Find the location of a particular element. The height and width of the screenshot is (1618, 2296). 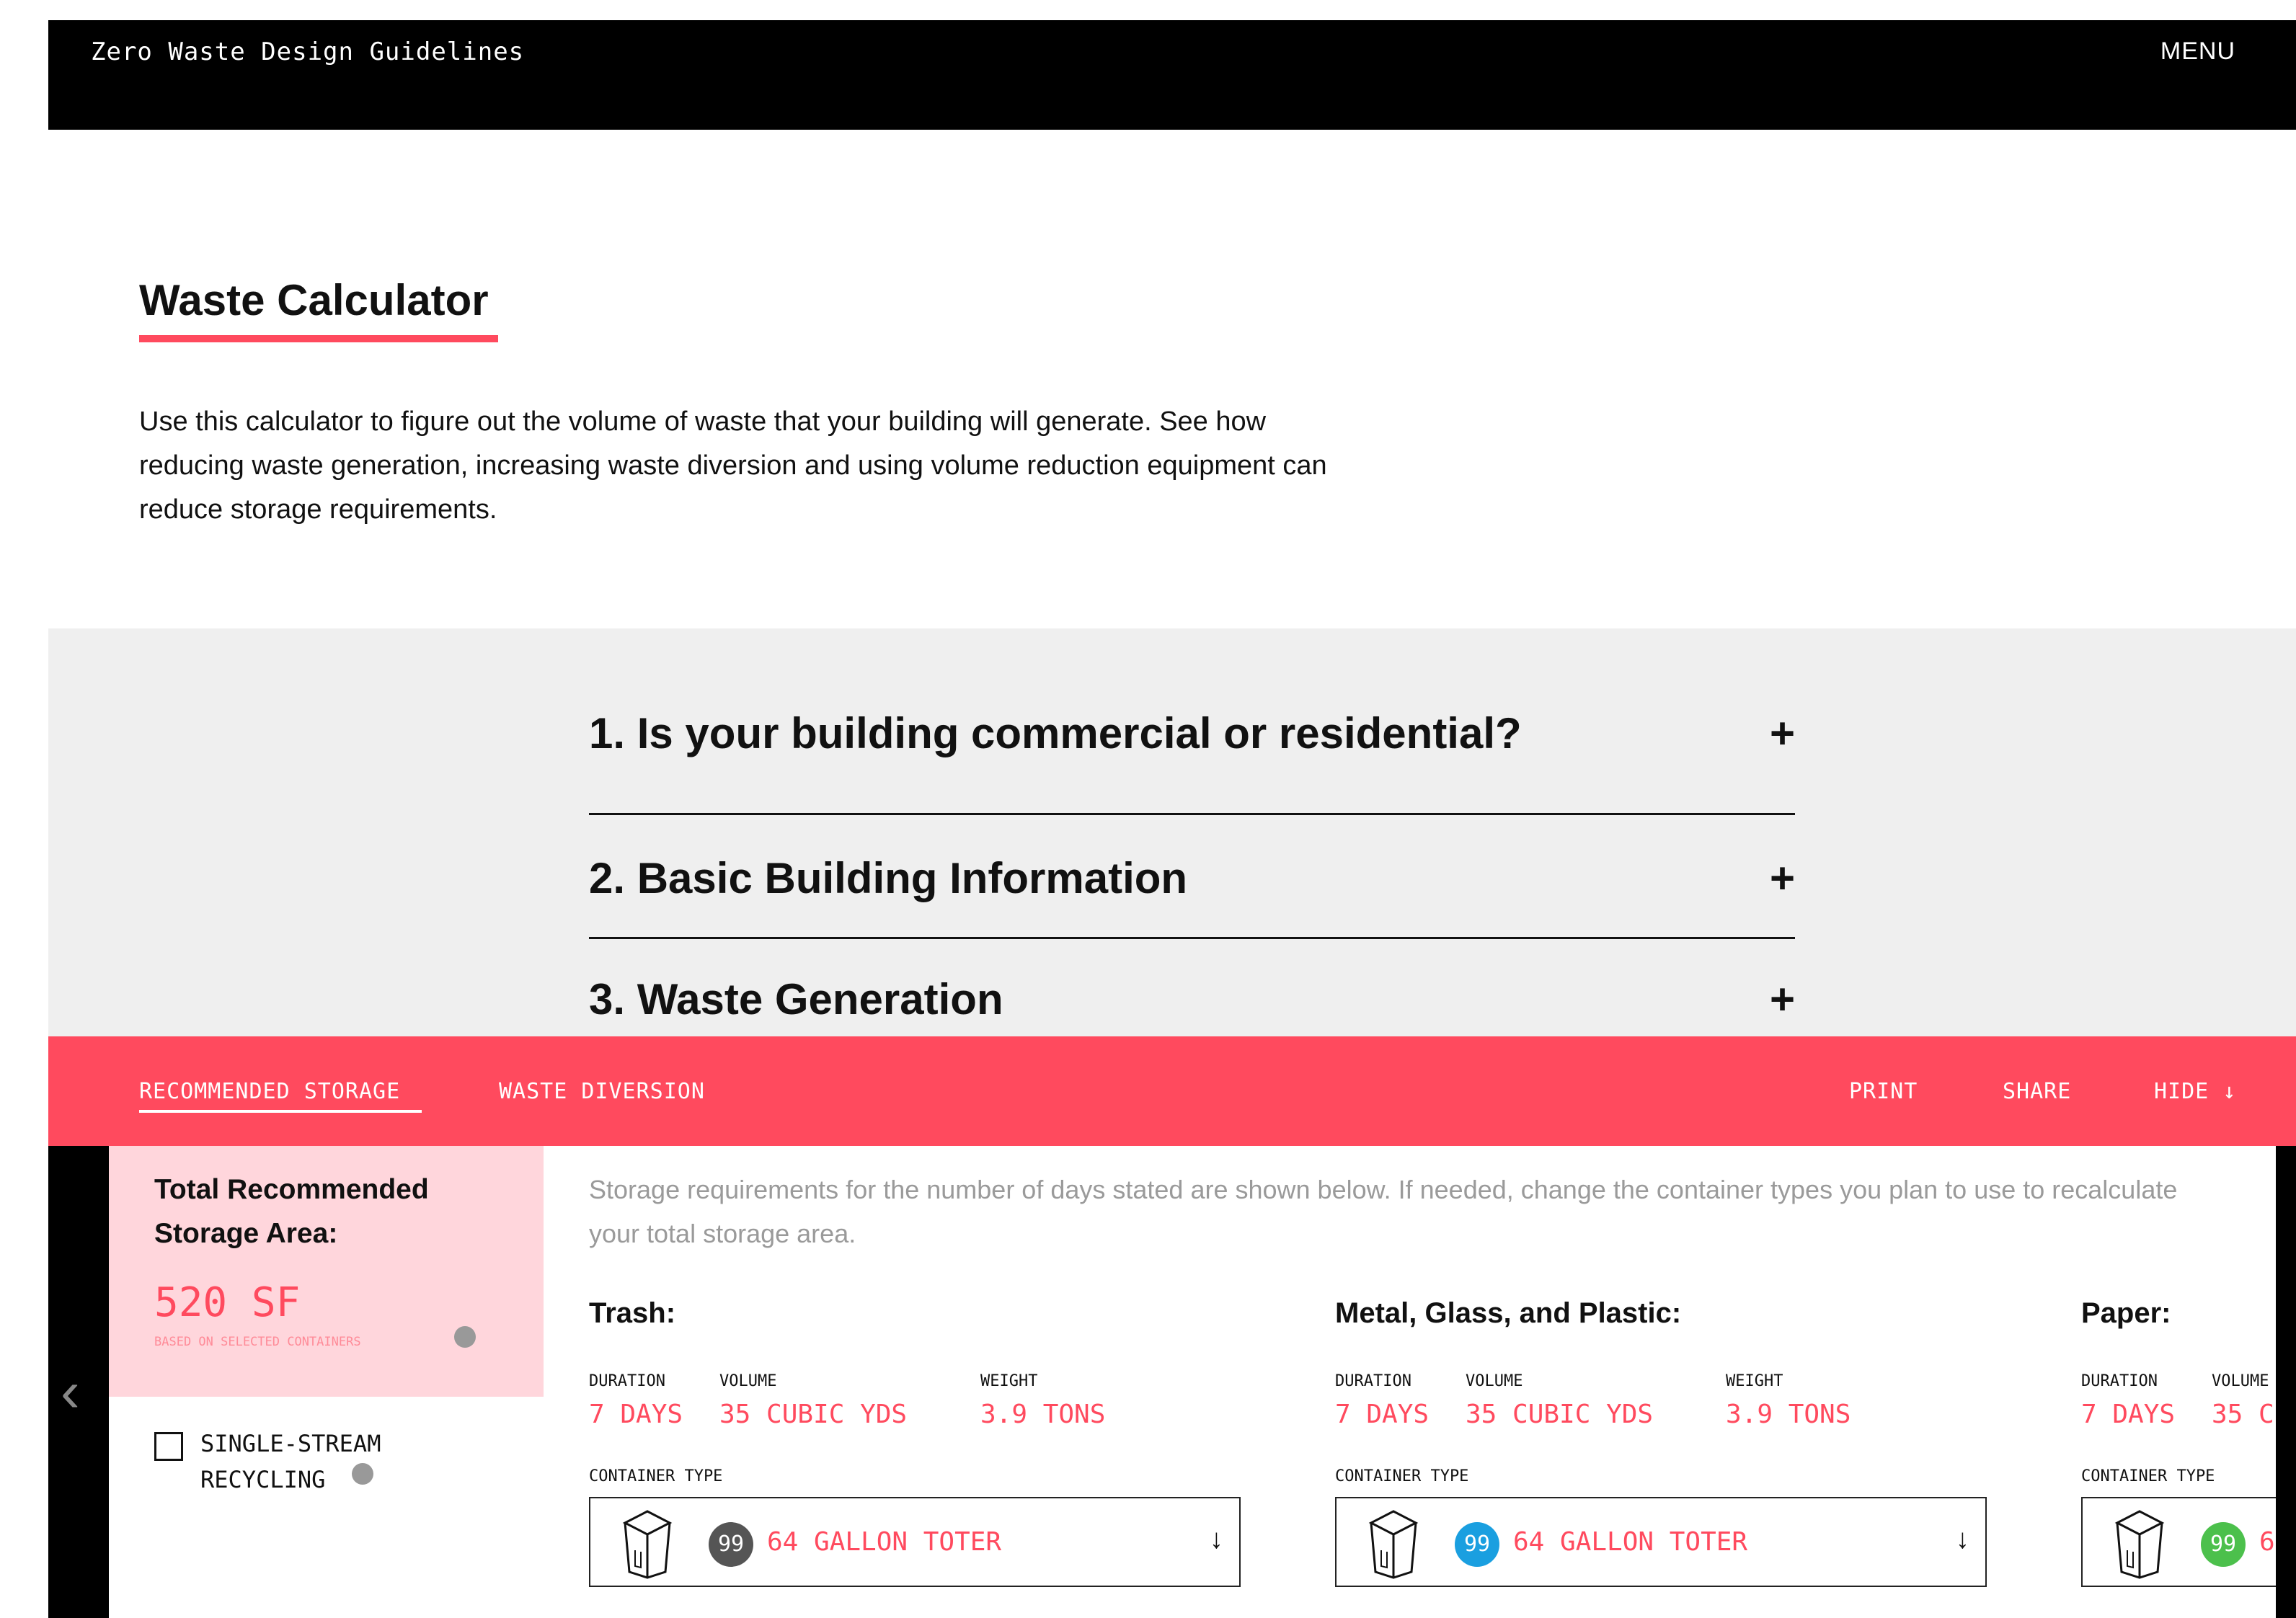

share-button: SHARE is located at coordinates (2037, 1091).